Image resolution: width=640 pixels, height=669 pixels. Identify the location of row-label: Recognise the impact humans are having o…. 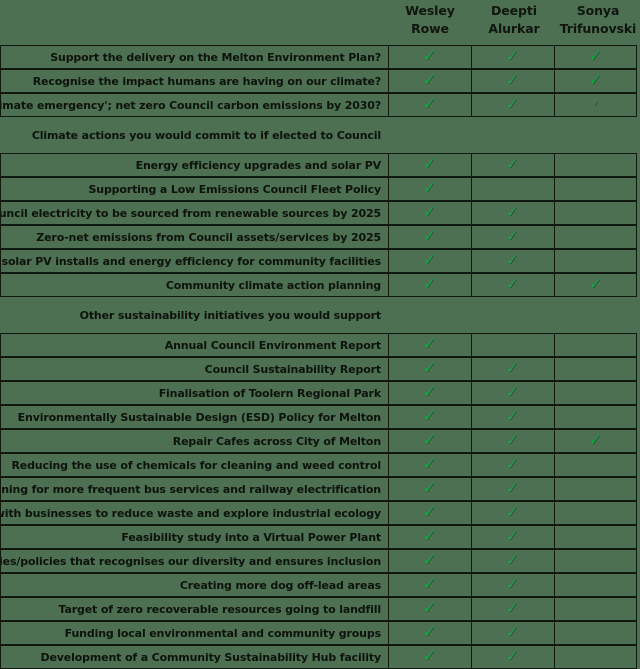
(194, 81).